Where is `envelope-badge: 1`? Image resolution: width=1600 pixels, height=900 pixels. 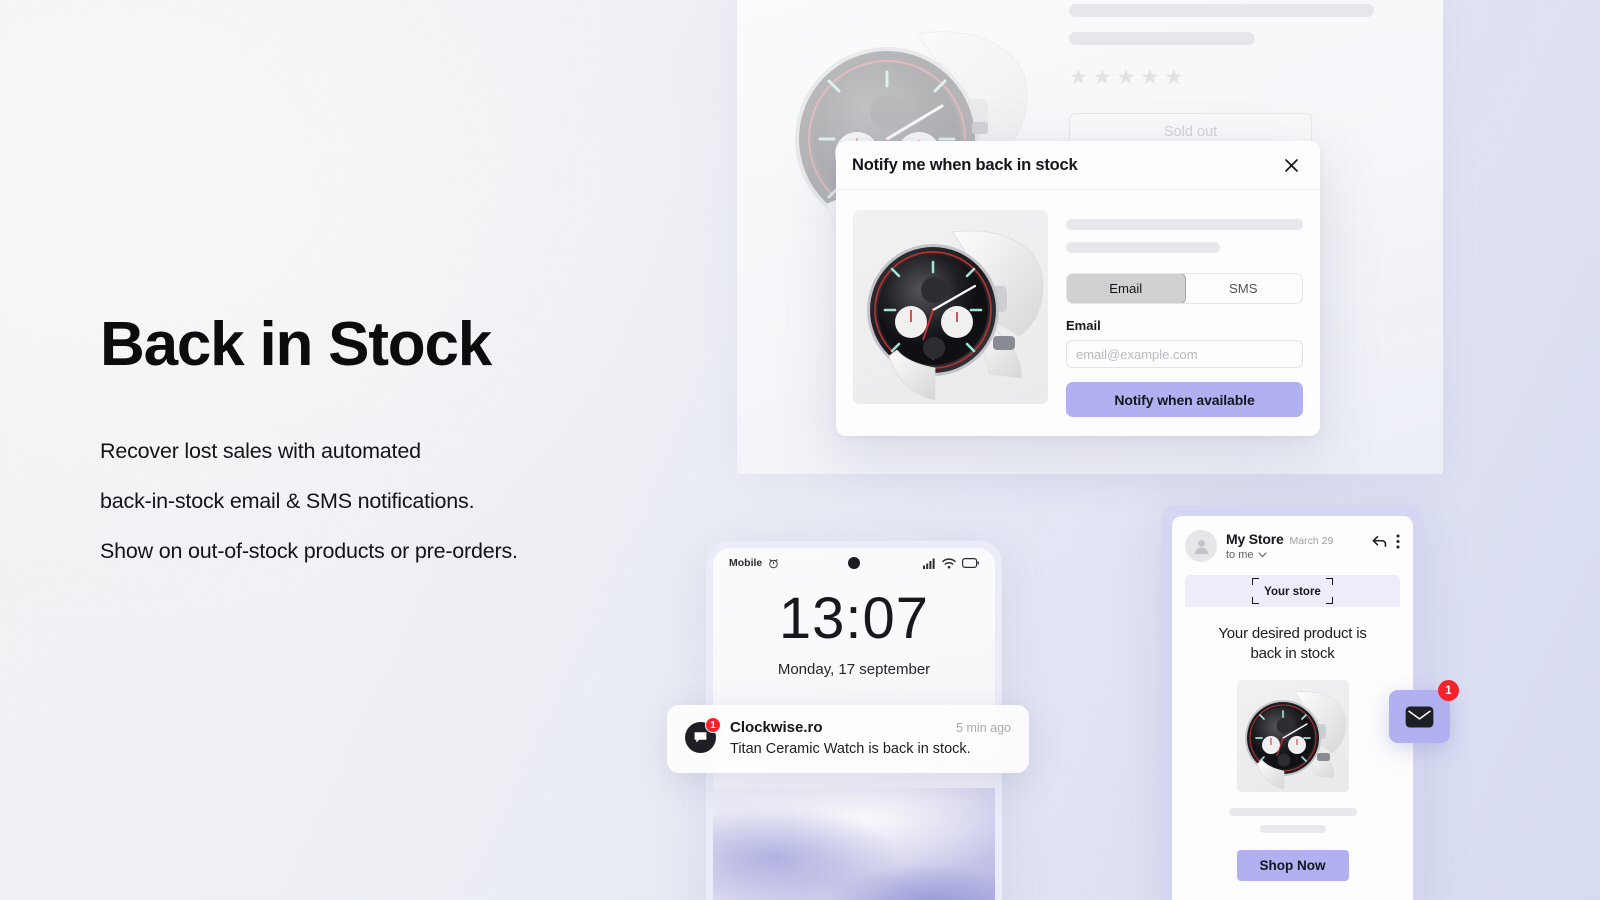 envelope-badge: 1 is located at coordinates (1448, 690).